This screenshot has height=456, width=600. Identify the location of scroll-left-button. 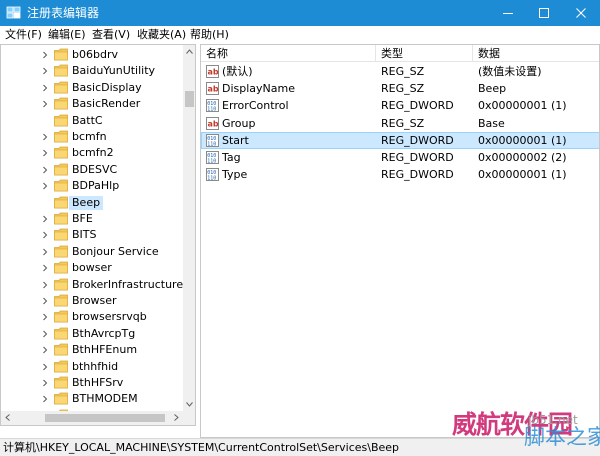
(7, 417).